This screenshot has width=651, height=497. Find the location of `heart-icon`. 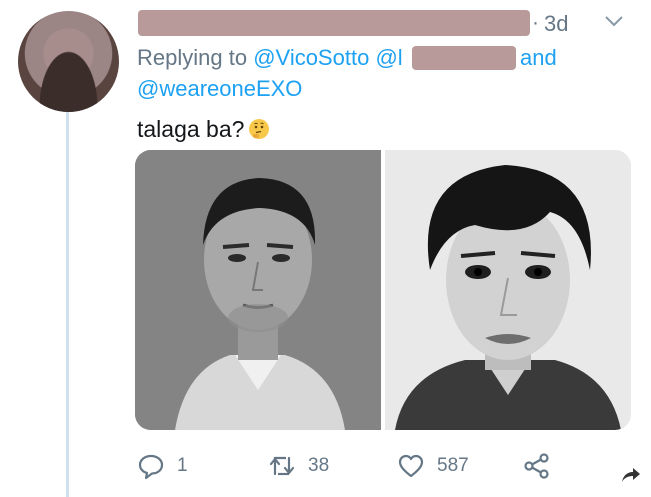

heart-icon is located at coordinates (411, 466).